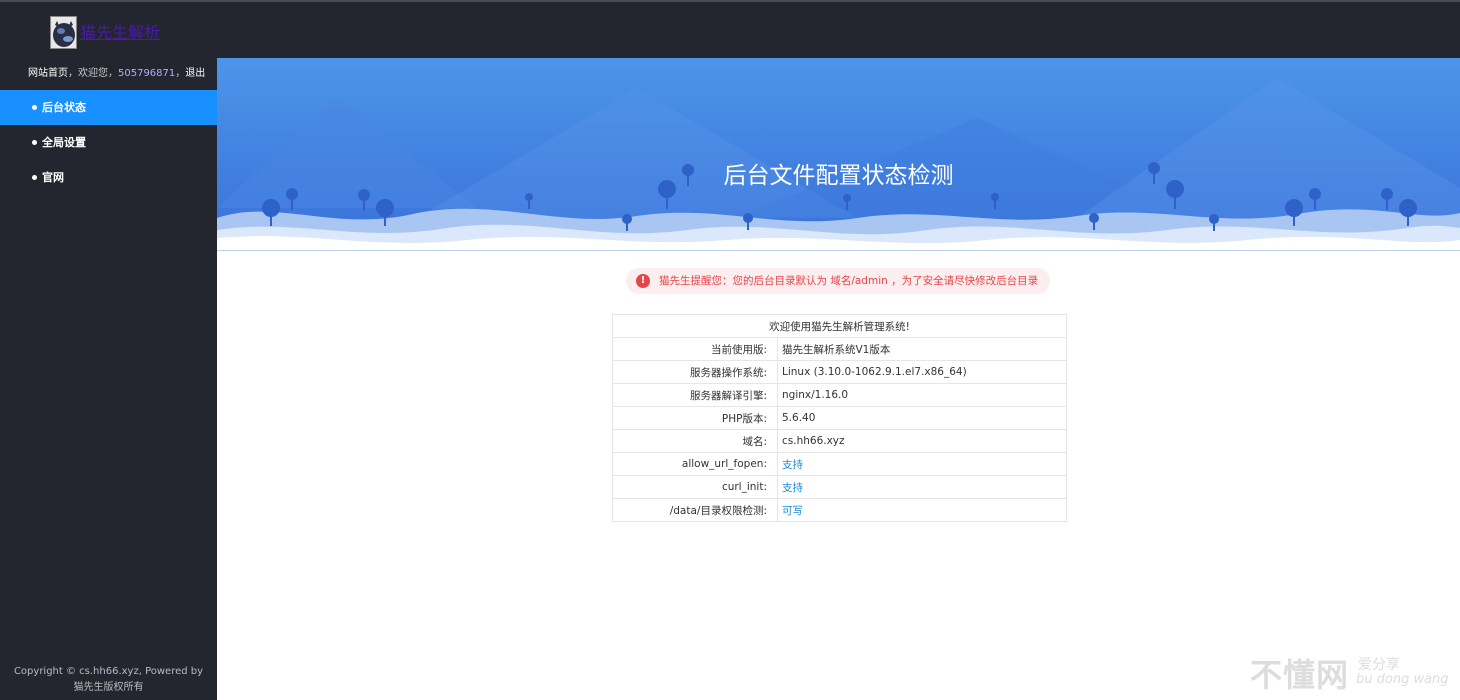 This screenshot has width=1460, height=700. What do you see at coordinates (1402, 679) in the screenshot?
I see `watermark-pinyin: bu dong wang` at bounding box center [1402, 679].